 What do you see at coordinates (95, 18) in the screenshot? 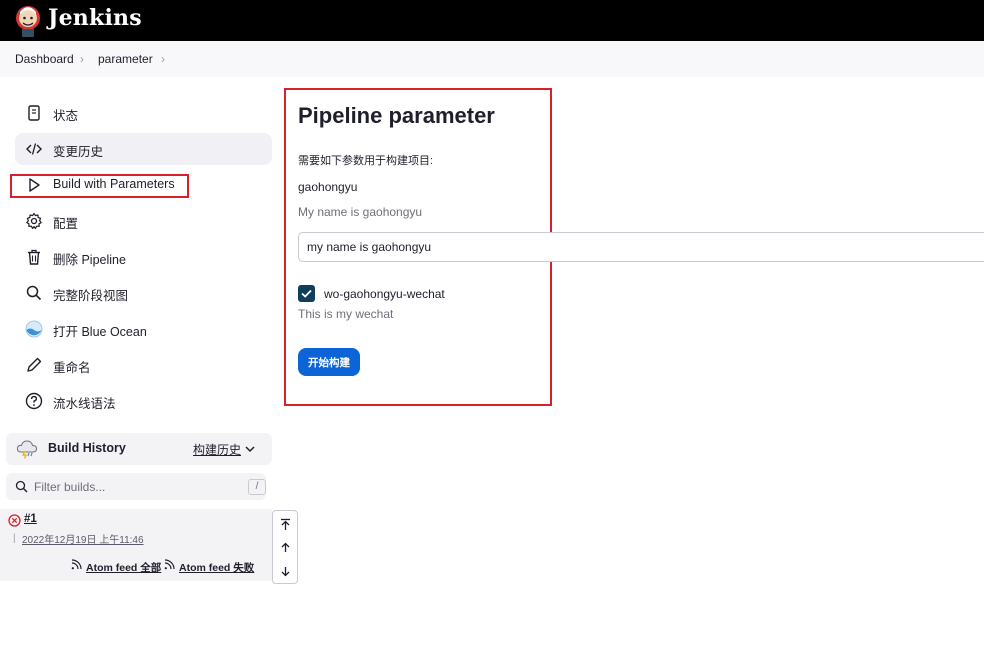
I see `brand-name: Jenkins` at bounding box center [95, 18].